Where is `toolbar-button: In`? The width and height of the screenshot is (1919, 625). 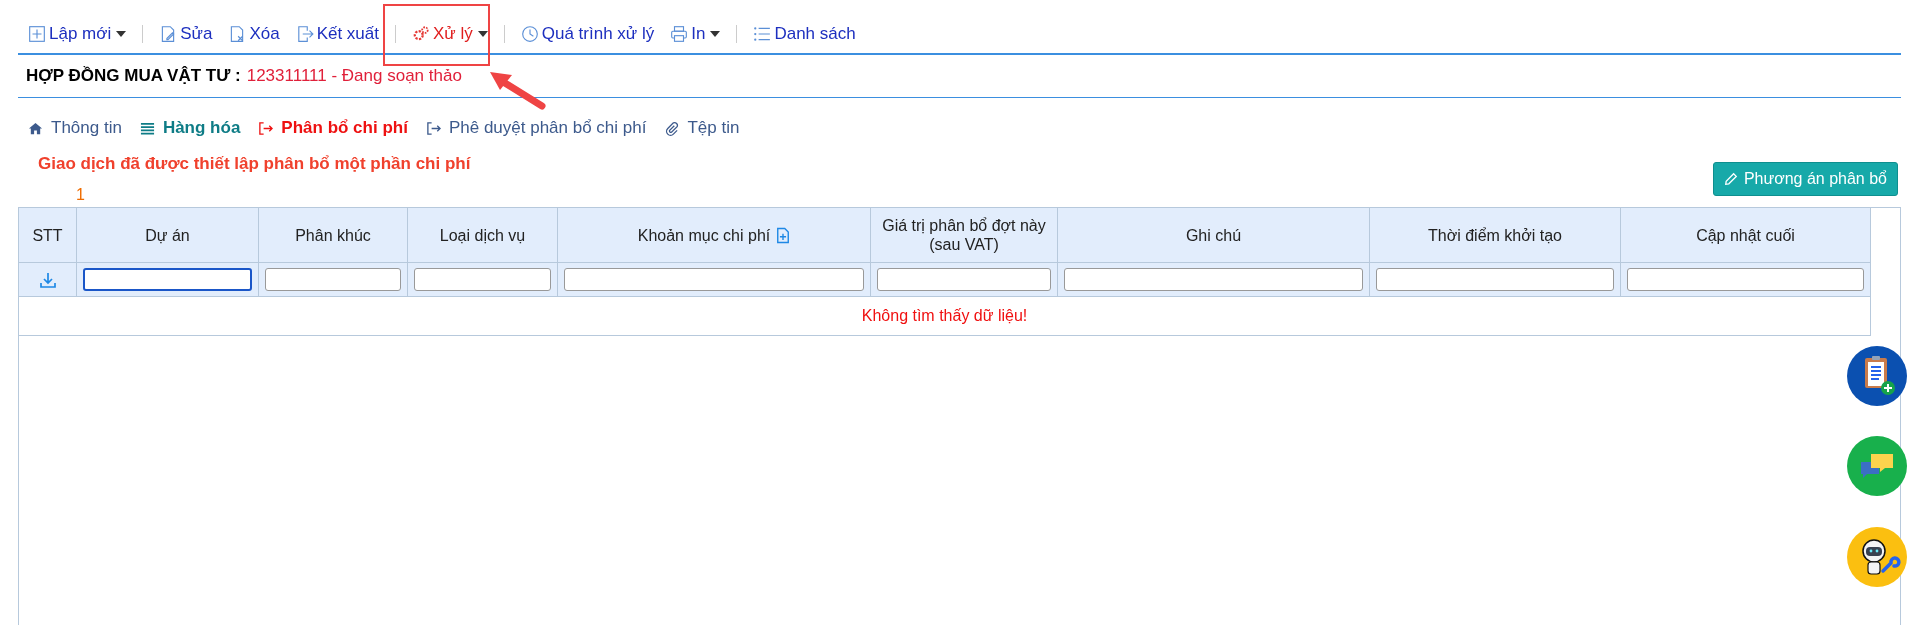 toolbar-button: In is located at coordinates (695, 34).